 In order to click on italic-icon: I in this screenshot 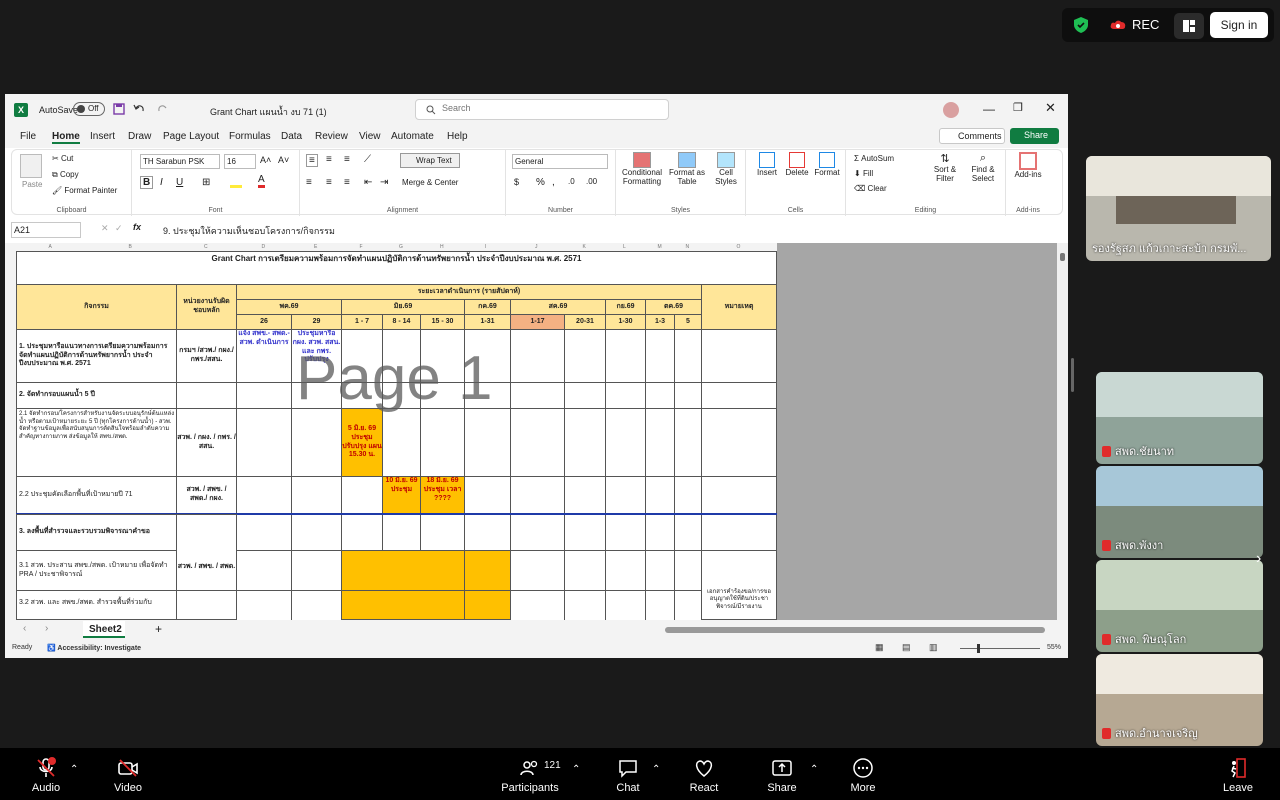, I will do `click(161, 182)`.